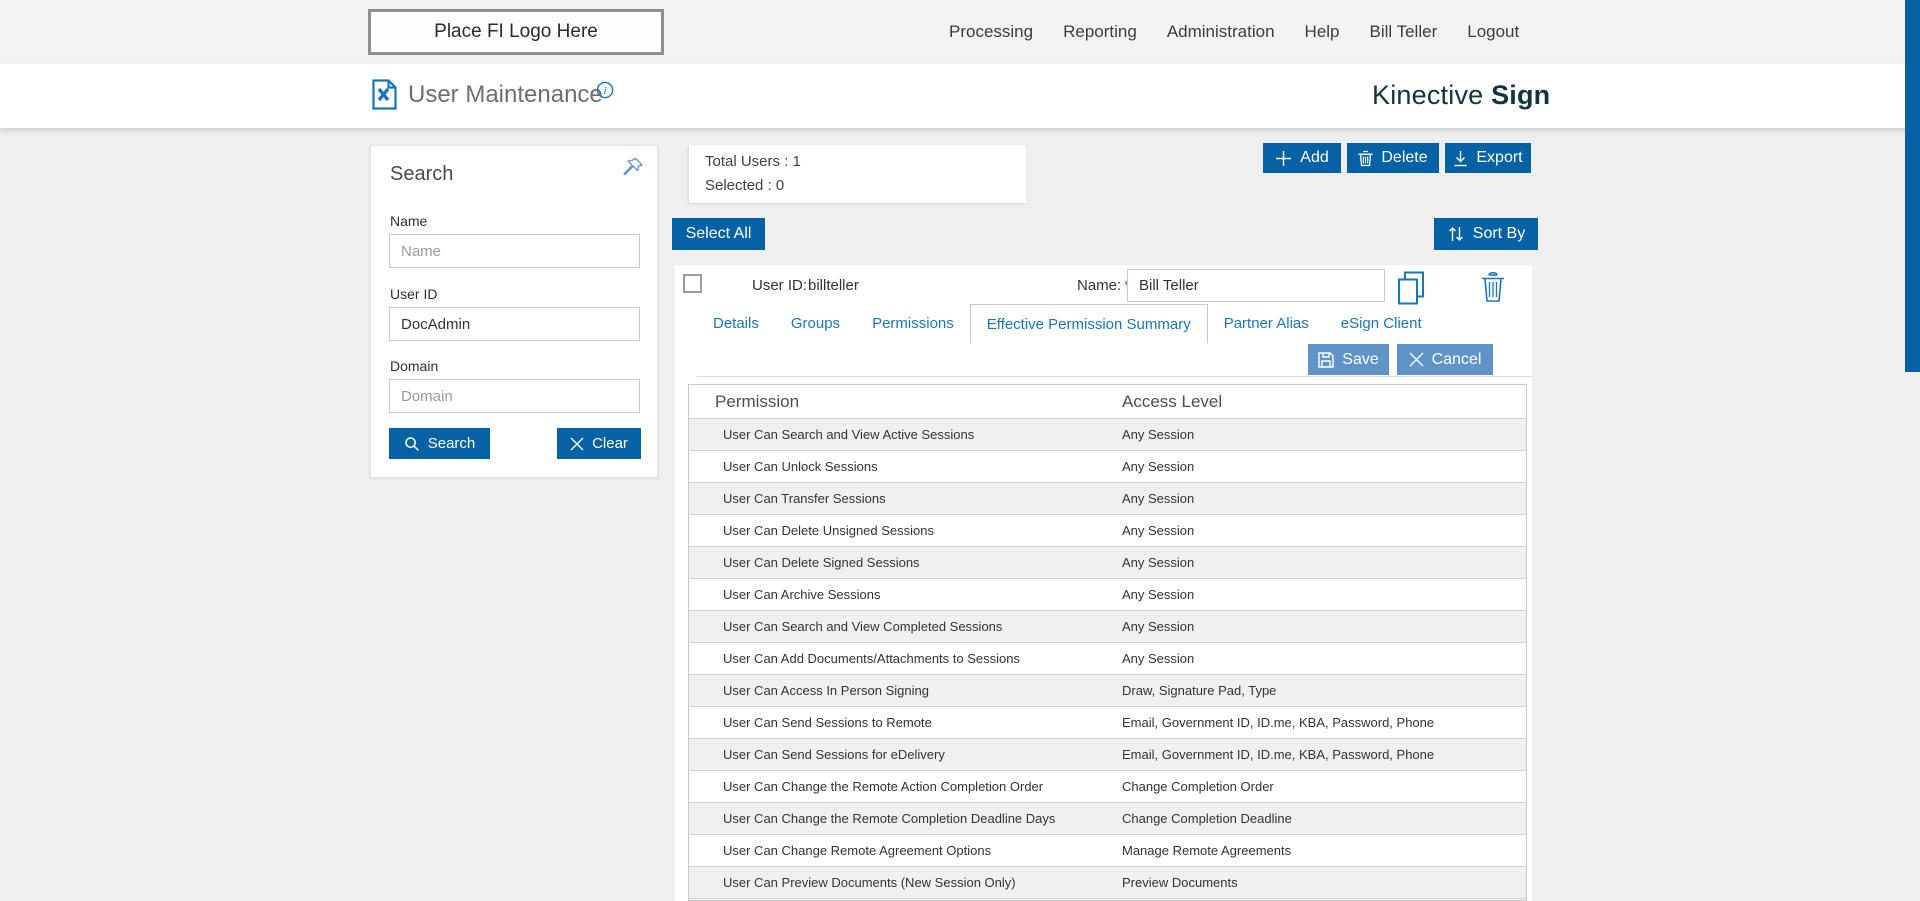  I want to click on user-counts-card: Total Users : 1 Selected : 0, so click(857, 174).